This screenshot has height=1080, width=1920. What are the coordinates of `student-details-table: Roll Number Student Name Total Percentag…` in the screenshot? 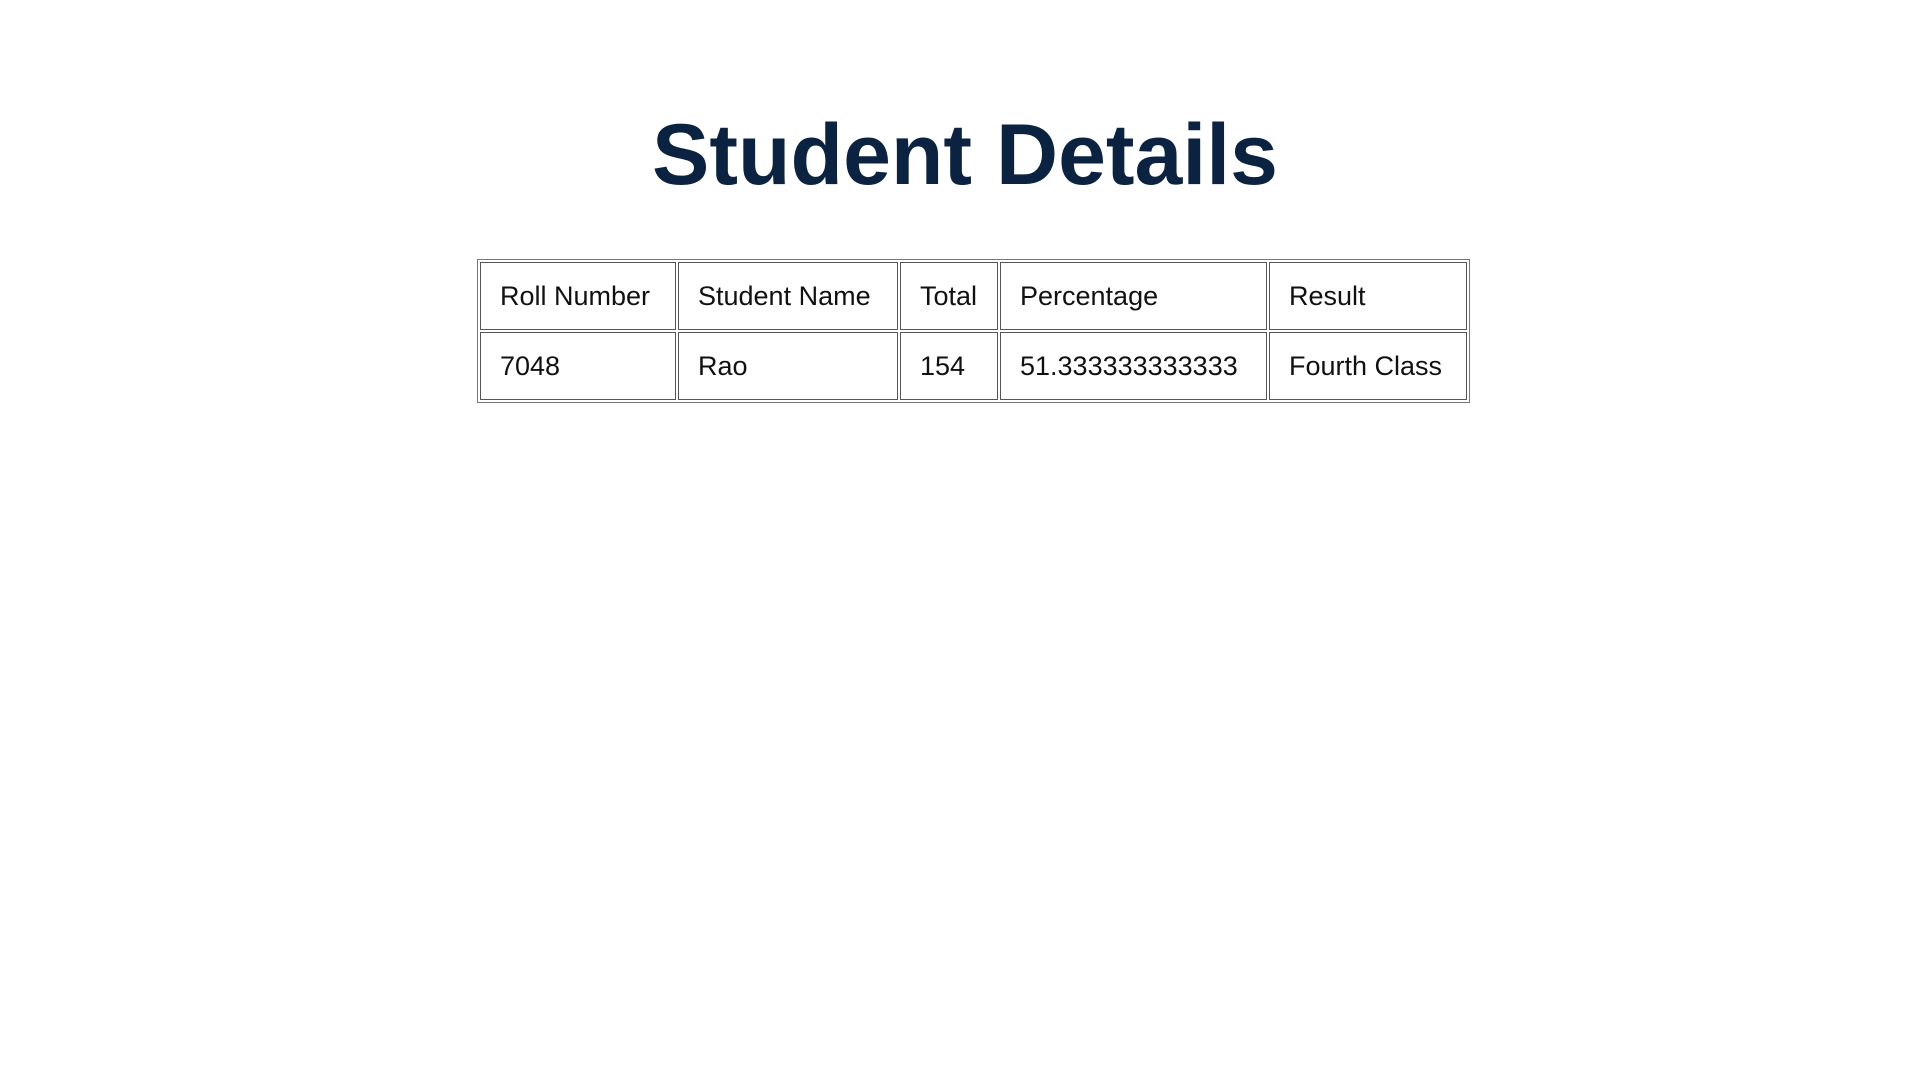 It's located at (973, 331).